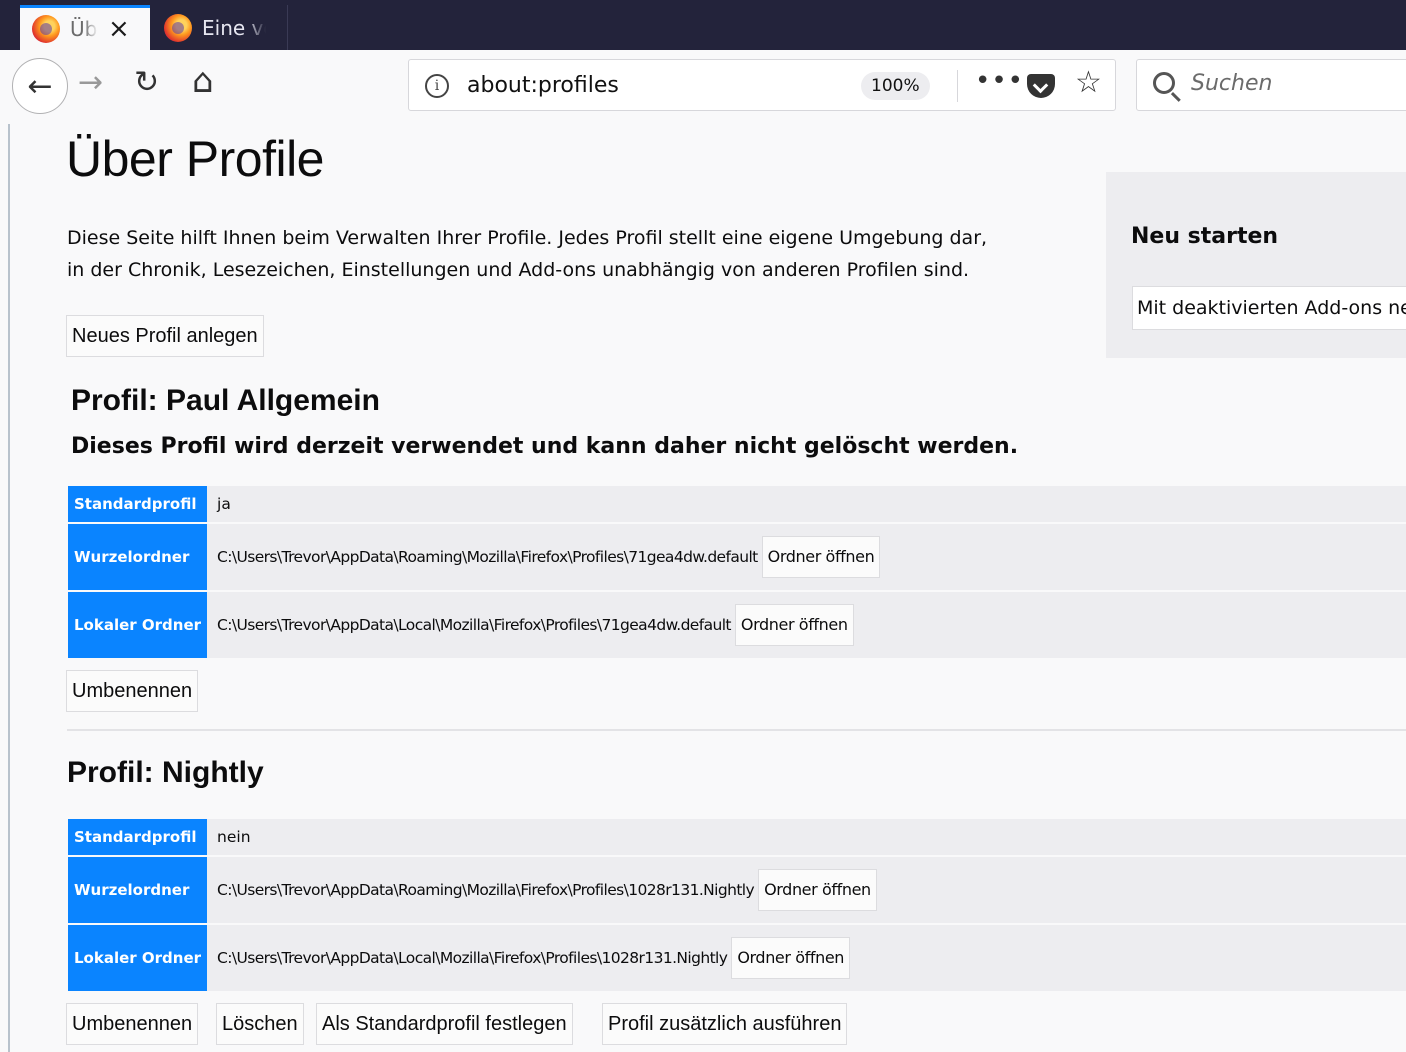  Describe the element at coordinates (9, 588) in the screenshot. I see `window-edge` at that location.